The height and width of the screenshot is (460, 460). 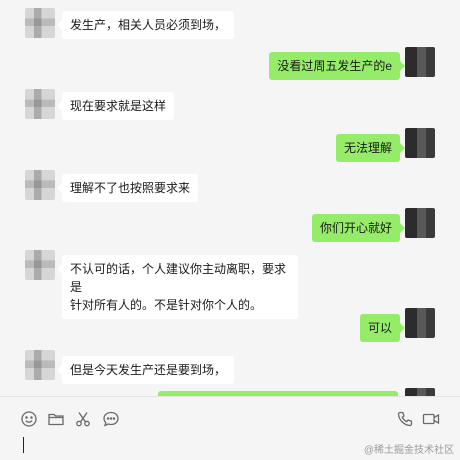 I want to click on message-bubble-outgoing: 可以, so click(x=382, y=328).